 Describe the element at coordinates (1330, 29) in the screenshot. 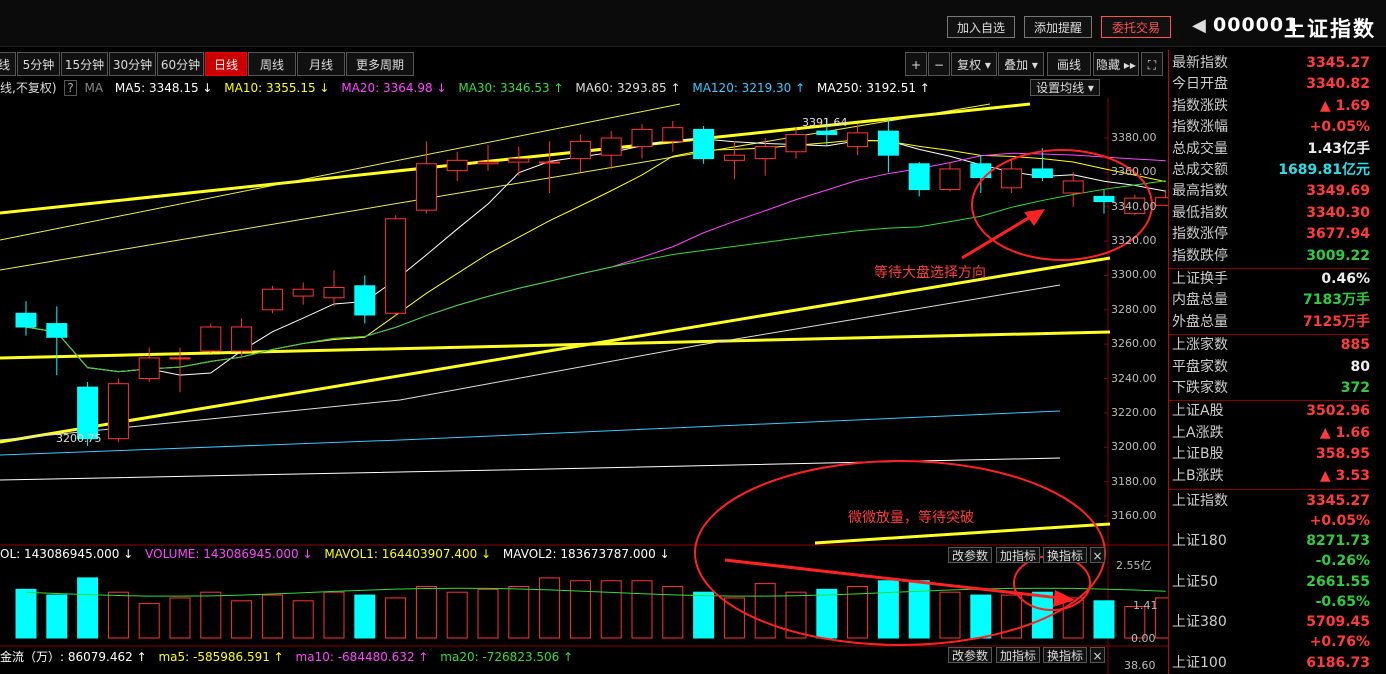

I see `stock-name: 上证指数` at that location.